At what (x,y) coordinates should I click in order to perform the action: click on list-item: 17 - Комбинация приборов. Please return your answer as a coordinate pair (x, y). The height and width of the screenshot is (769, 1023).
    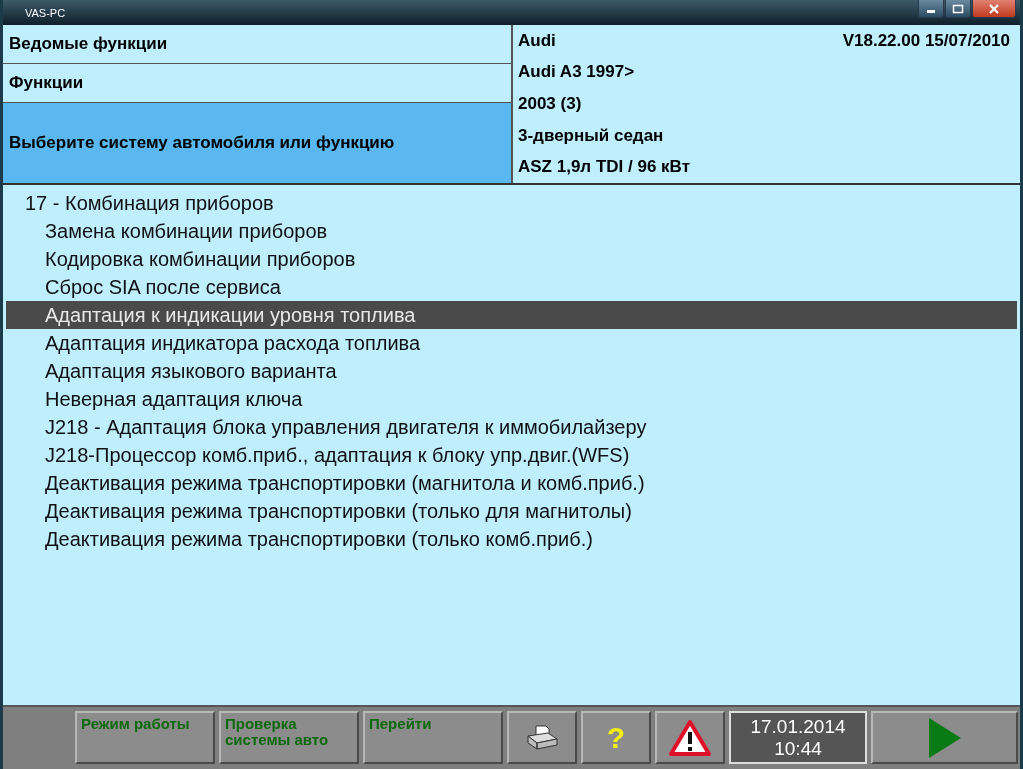
    Looking at the image, I should click on (511, 203).